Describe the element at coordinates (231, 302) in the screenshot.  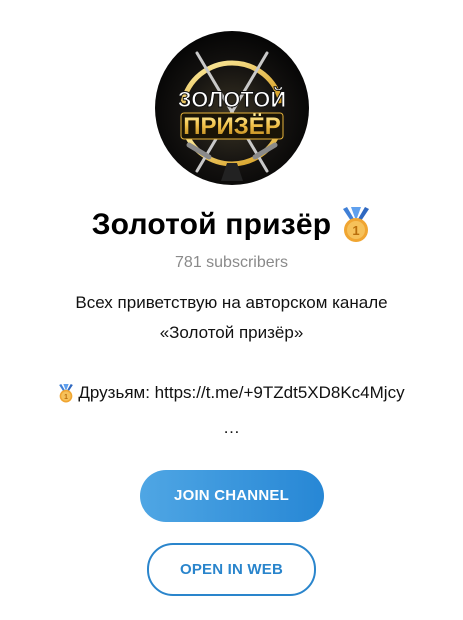
I see `description-line: Всех приветствую на авторском канале` at that location.